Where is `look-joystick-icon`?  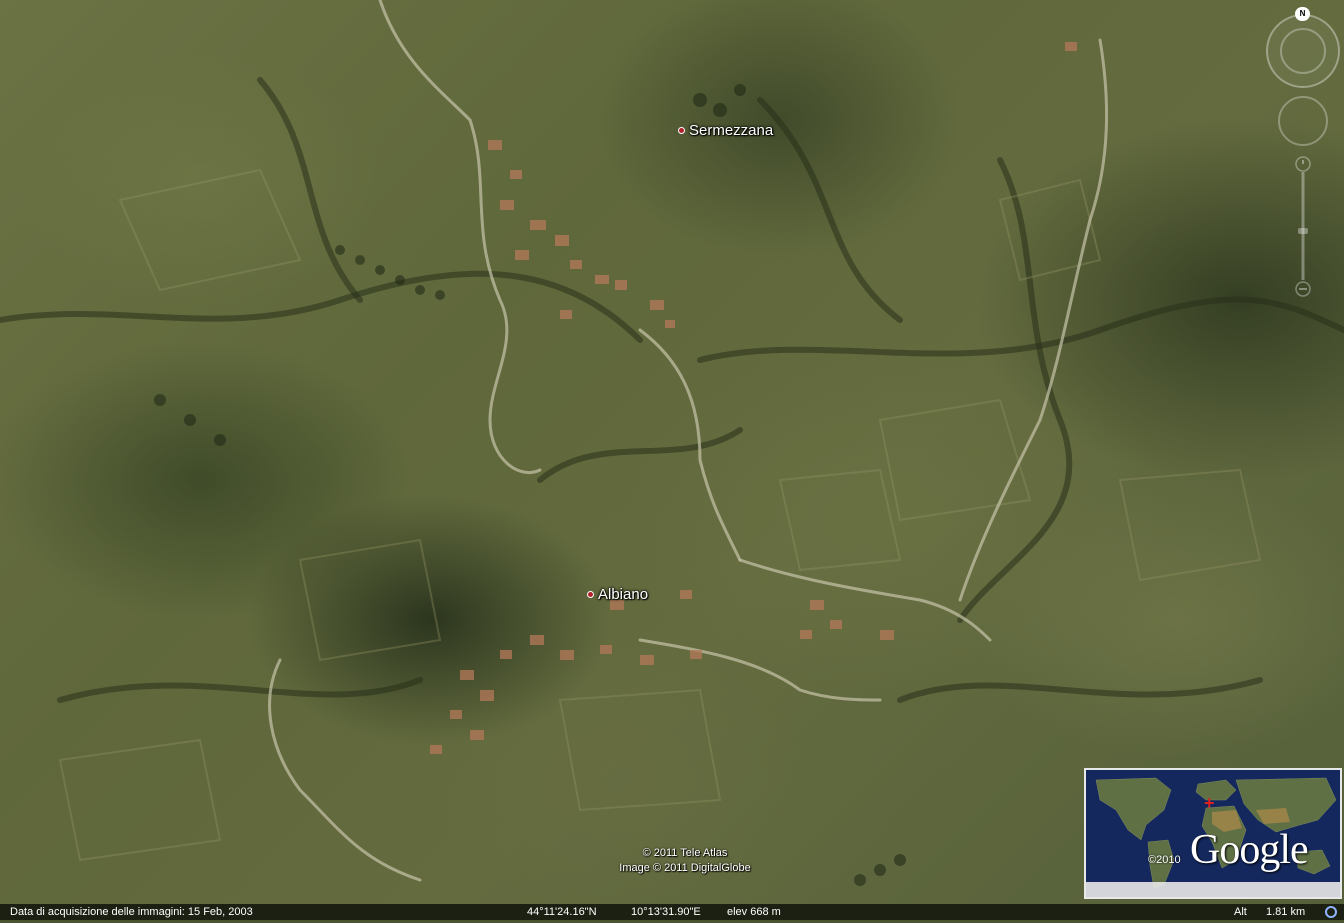
look-joystick-icon is located at coordinates (1303, 121).